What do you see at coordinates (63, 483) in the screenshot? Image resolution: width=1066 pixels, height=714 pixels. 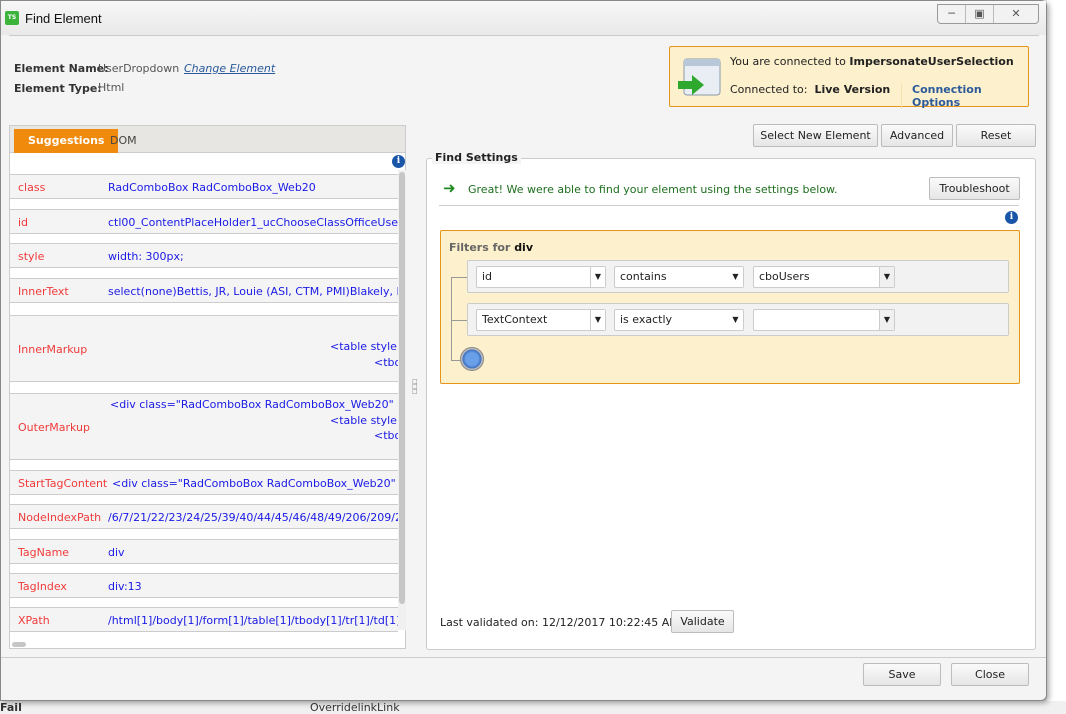 I see `suggestion-key: StartTagContent` at bounding box center [63, 483].